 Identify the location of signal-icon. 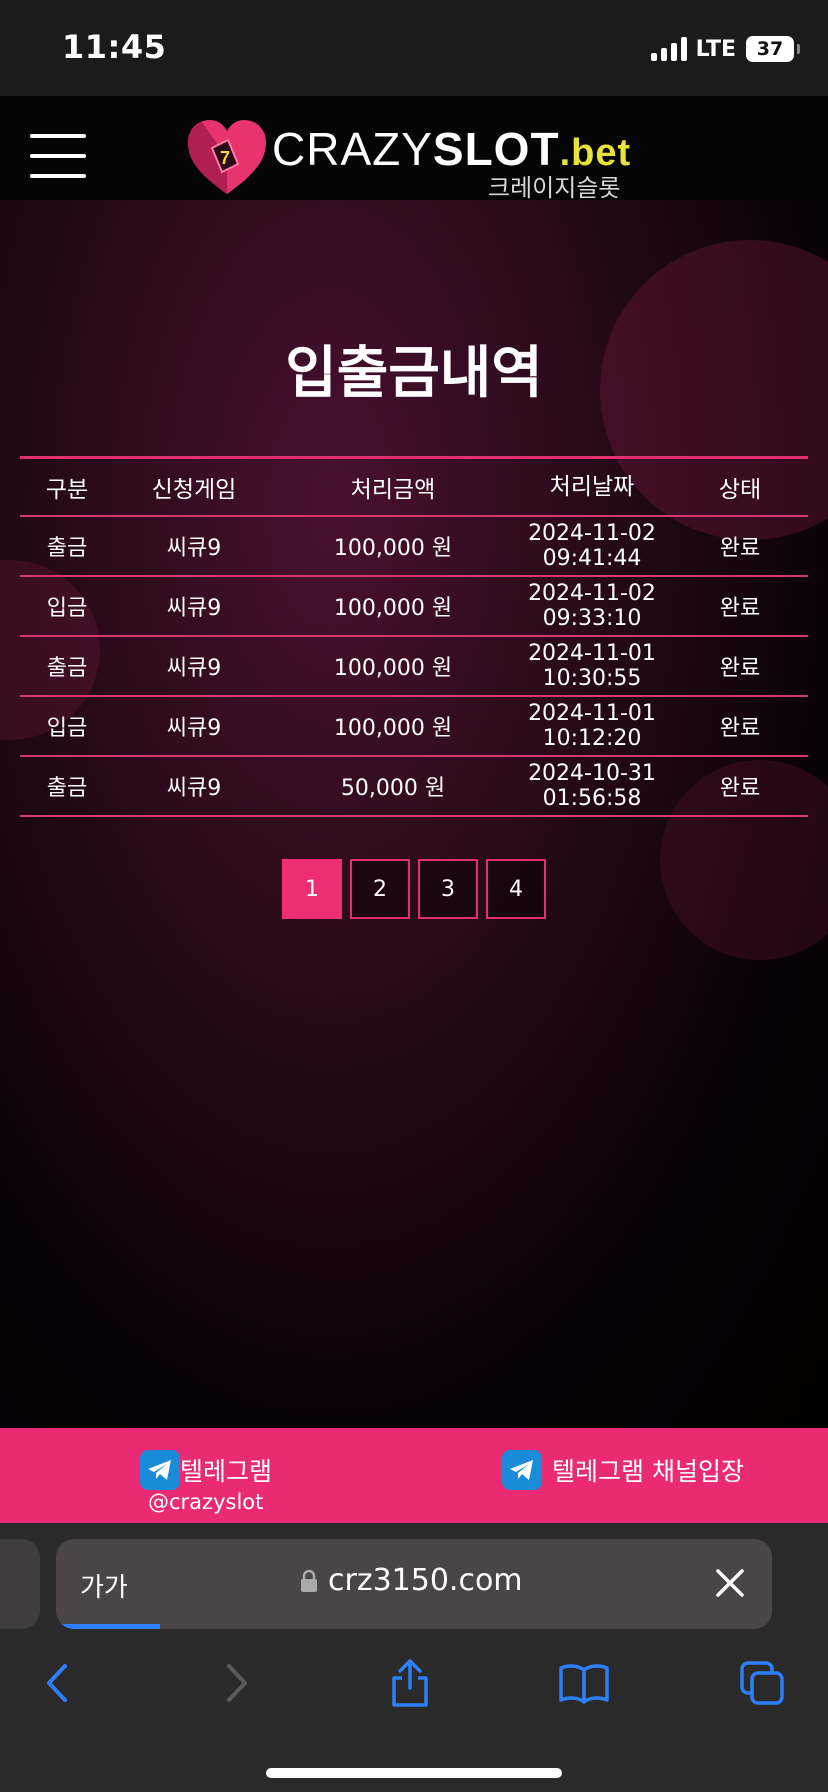
(668, 49).